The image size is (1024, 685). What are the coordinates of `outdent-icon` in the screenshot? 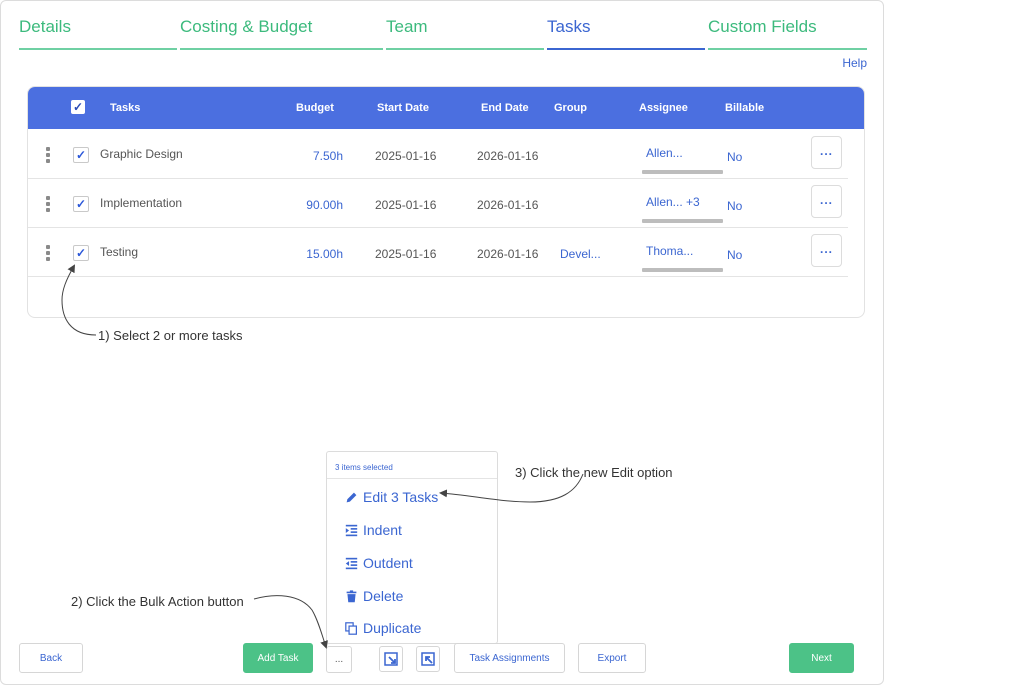 It's located at (351, 563).